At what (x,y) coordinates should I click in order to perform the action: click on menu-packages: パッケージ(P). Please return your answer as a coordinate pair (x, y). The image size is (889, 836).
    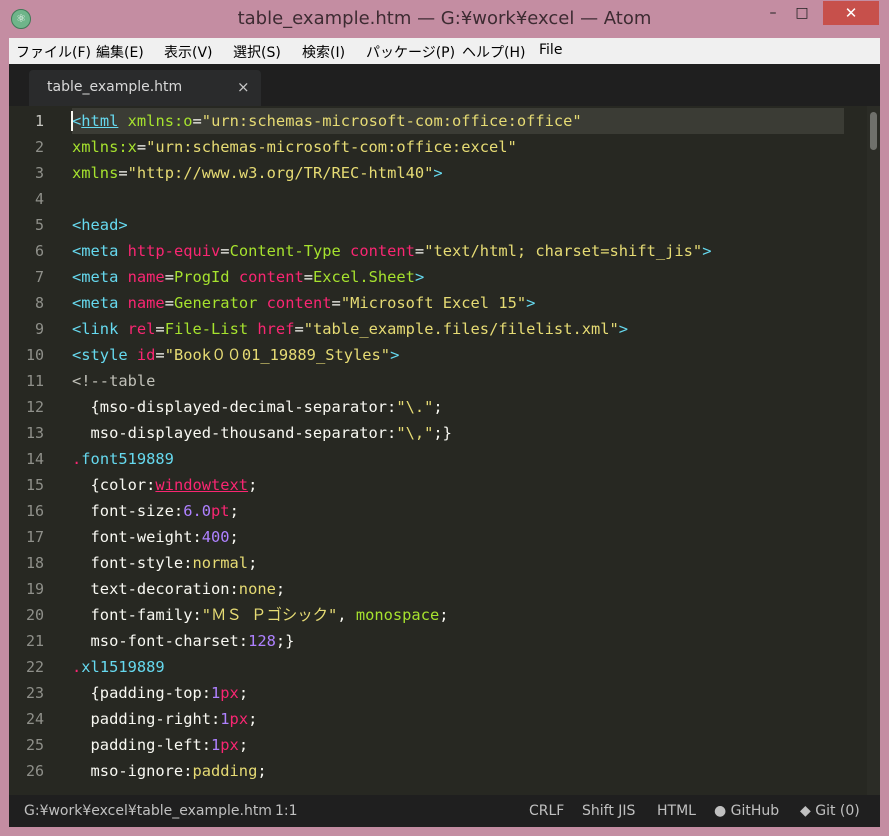
    Looking at the image, I should click on (410, 52).